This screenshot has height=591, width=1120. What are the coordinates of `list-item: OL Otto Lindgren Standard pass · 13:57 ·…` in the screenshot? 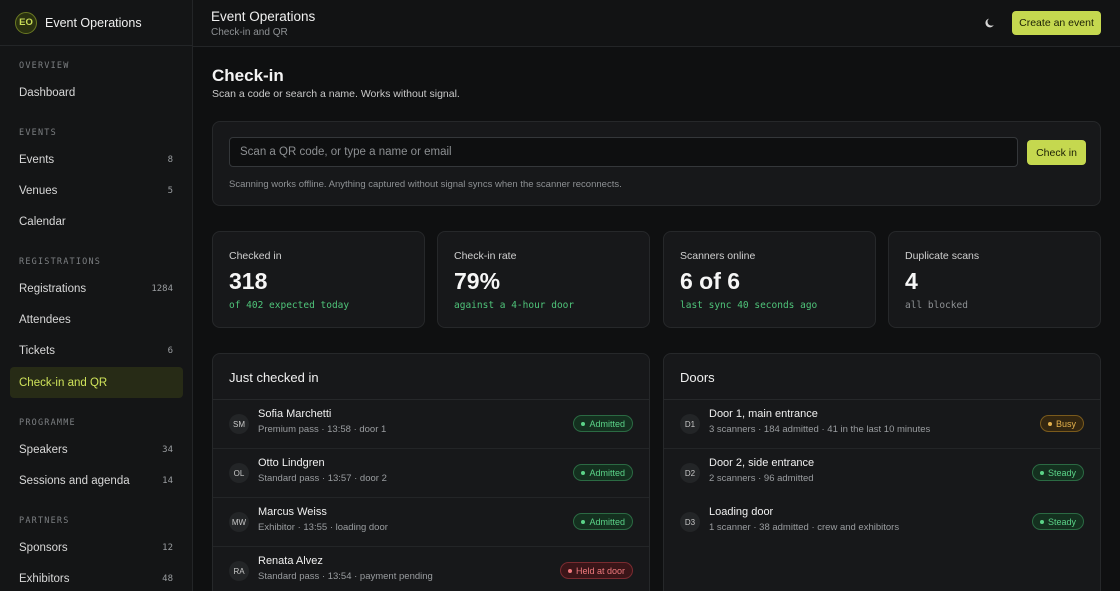 It's located at (431, 473).